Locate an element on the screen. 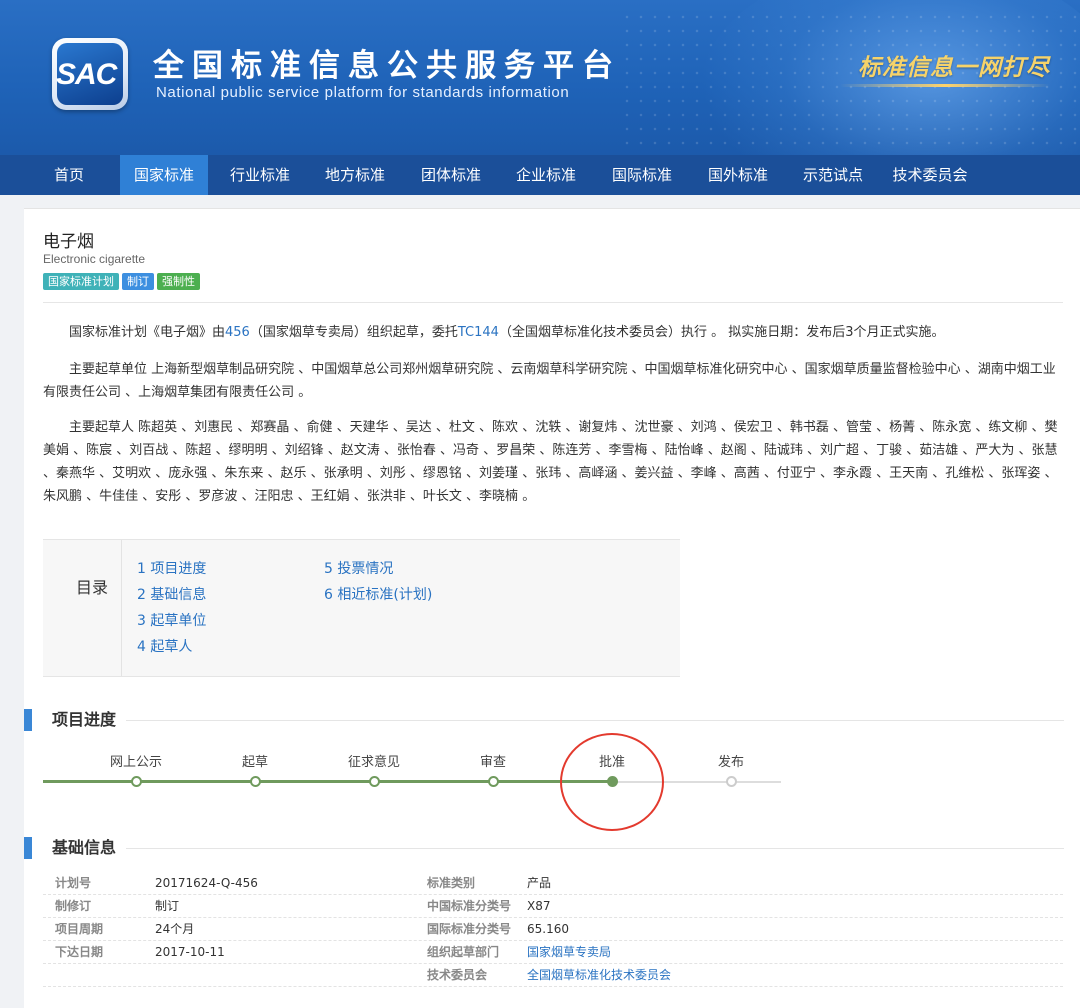  nav-foreign-standards: 国外标准 is located at coordinates (738, 175).